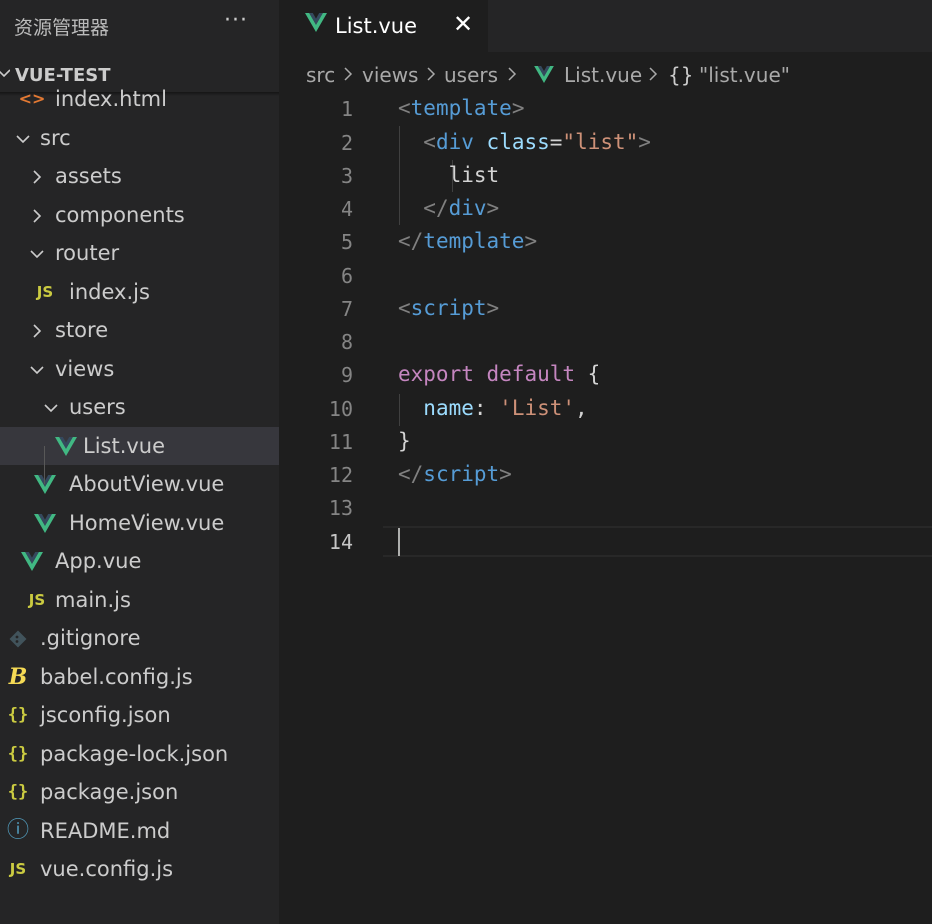  Describe the element at coordinates (120, 215) in the screenshot. I see `tree-item-label: components` at that location.